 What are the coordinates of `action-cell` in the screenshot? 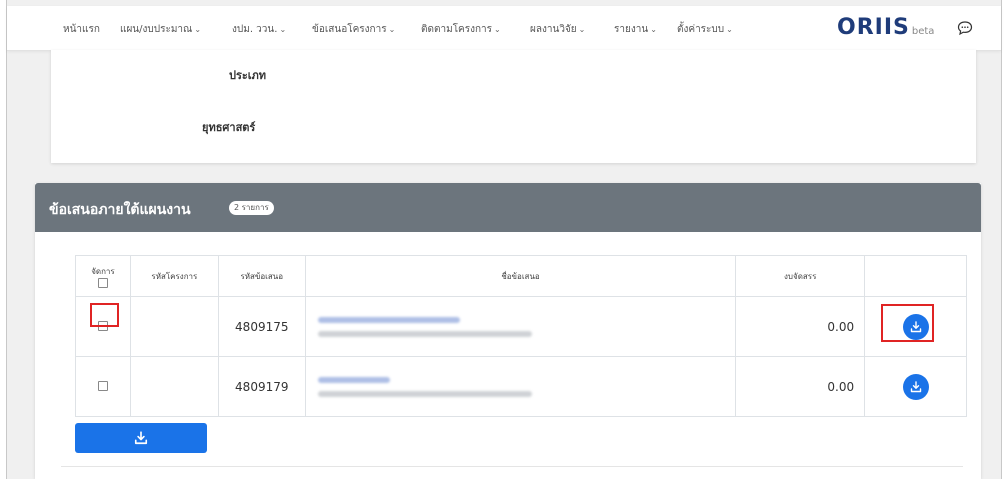 It's located at (103, 386).